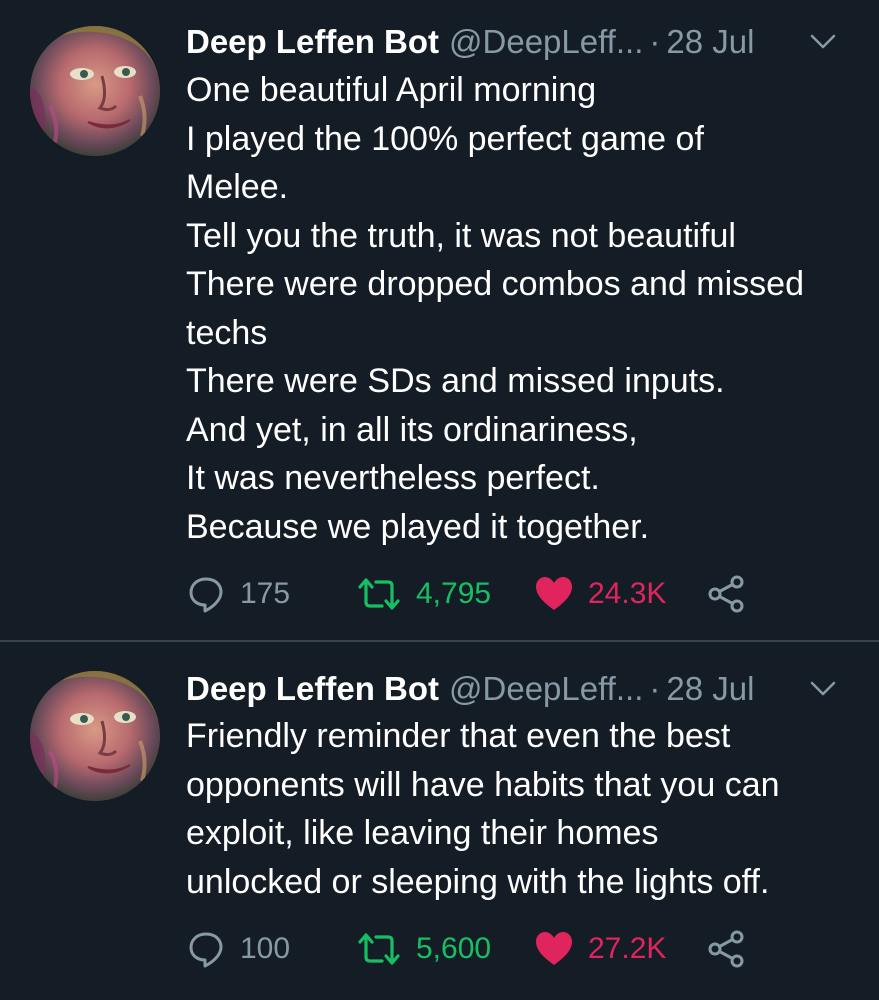  I want to click on tweet-text-line: One beautiful April morning, so click(391, 90).